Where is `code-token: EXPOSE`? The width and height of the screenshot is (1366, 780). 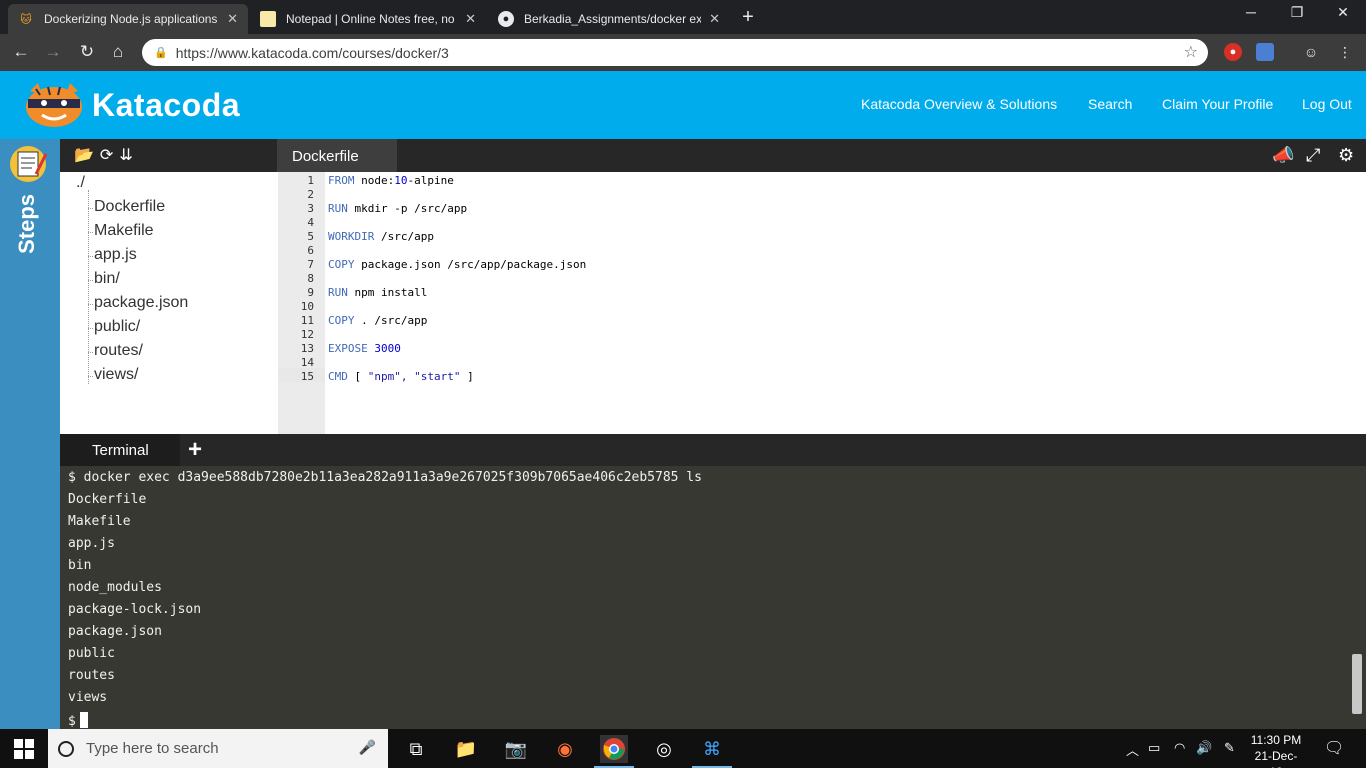 code-token: EXPOSE is located at coordinates (348, 348).